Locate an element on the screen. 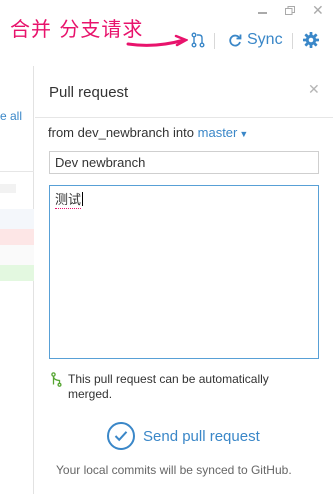 Image resolution: width=333 pixels, height=494 pixels. left-column: e all is located at coordinates (17, 280).